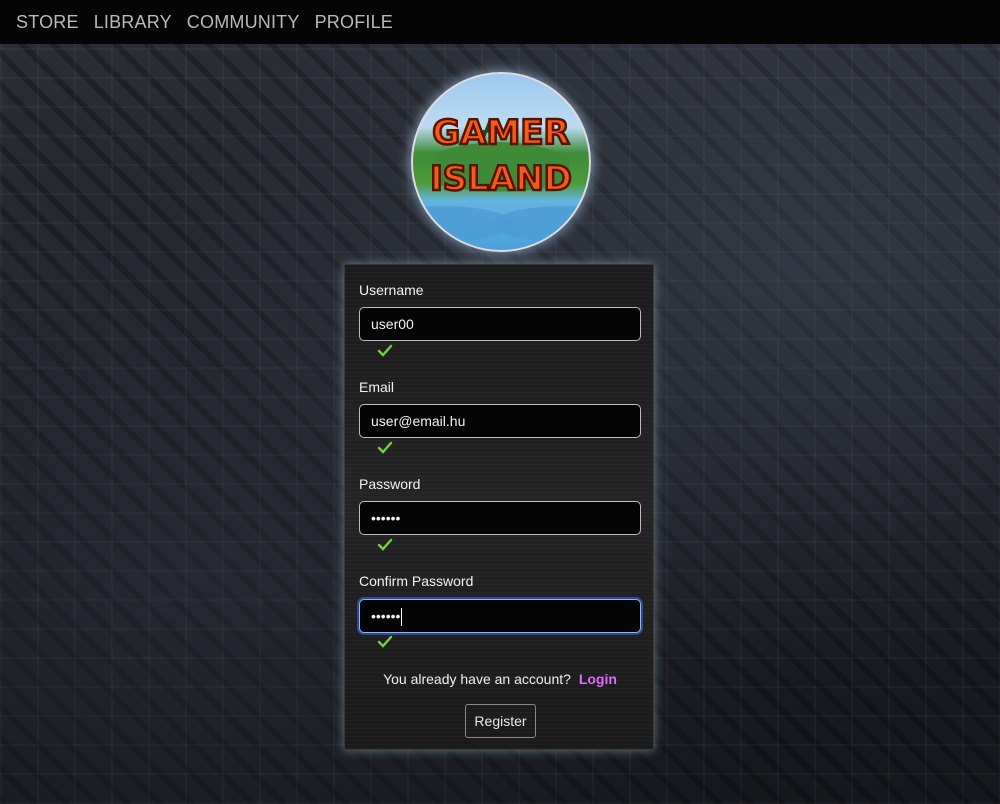  I want to click on gamer-island-logo: GAMER ISLAND, so click(501, 162).